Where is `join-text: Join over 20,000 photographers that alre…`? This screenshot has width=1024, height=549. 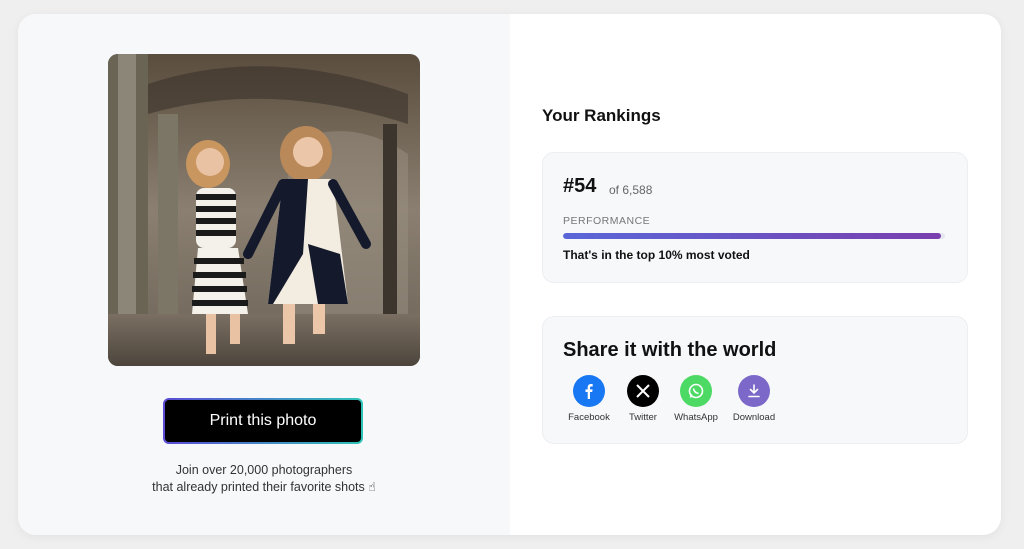
join-text: Join over 20,000 photographers that alre… is located at coordinates (264, 479).